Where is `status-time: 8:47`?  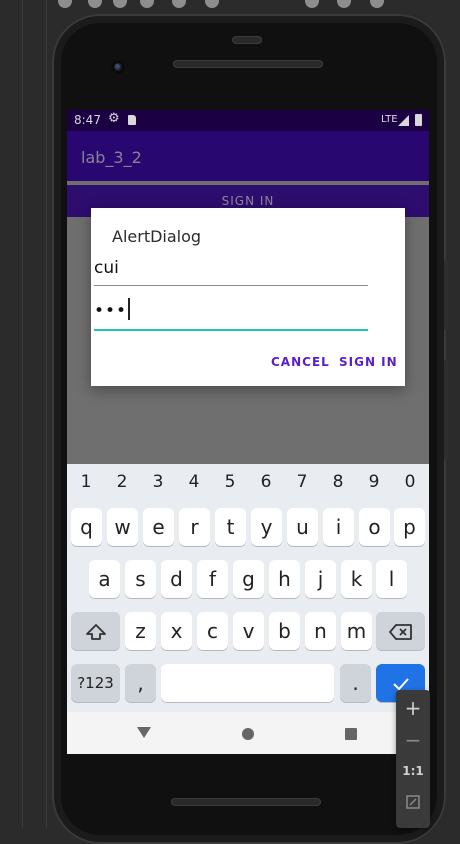
status-time: 8:47 is located at coordinates (87, 120).